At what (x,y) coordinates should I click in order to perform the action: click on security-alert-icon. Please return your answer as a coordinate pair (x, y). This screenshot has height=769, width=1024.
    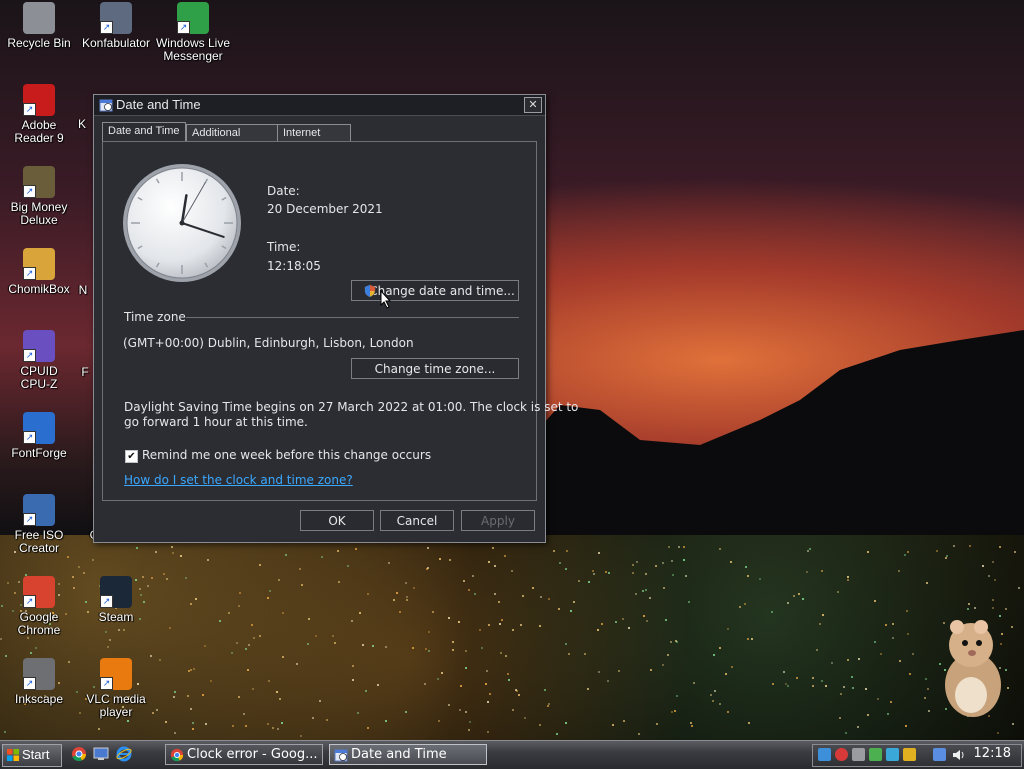
    Looking at the image, I should click on (841, 754).